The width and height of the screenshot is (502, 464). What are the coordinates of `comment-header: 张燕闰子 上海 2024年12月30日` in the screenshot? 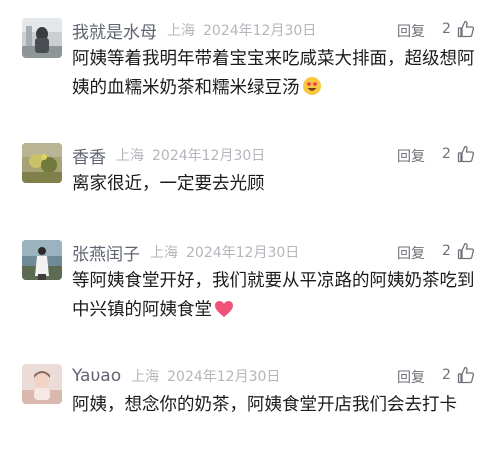 It's located at (186, 252).